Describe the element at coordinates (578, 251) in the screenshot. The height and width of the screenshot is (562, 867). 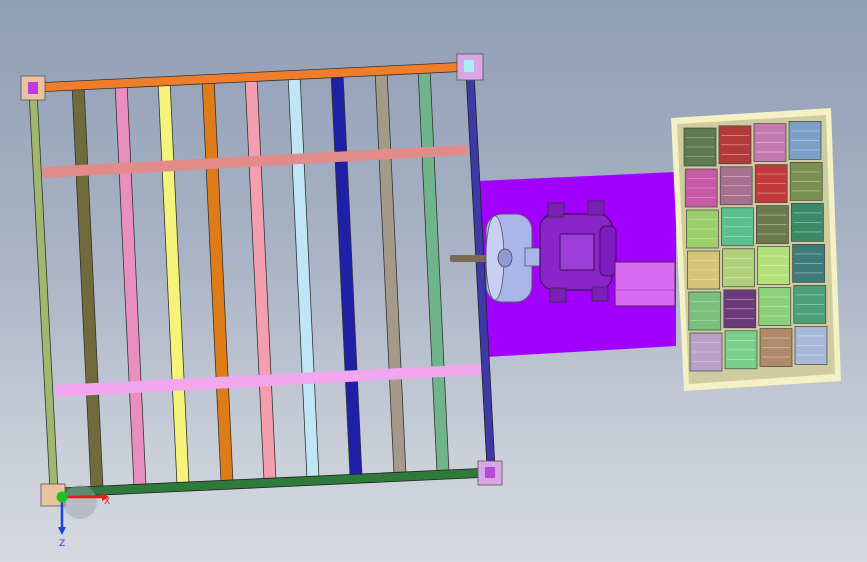
I see `electric-motor` at that location.